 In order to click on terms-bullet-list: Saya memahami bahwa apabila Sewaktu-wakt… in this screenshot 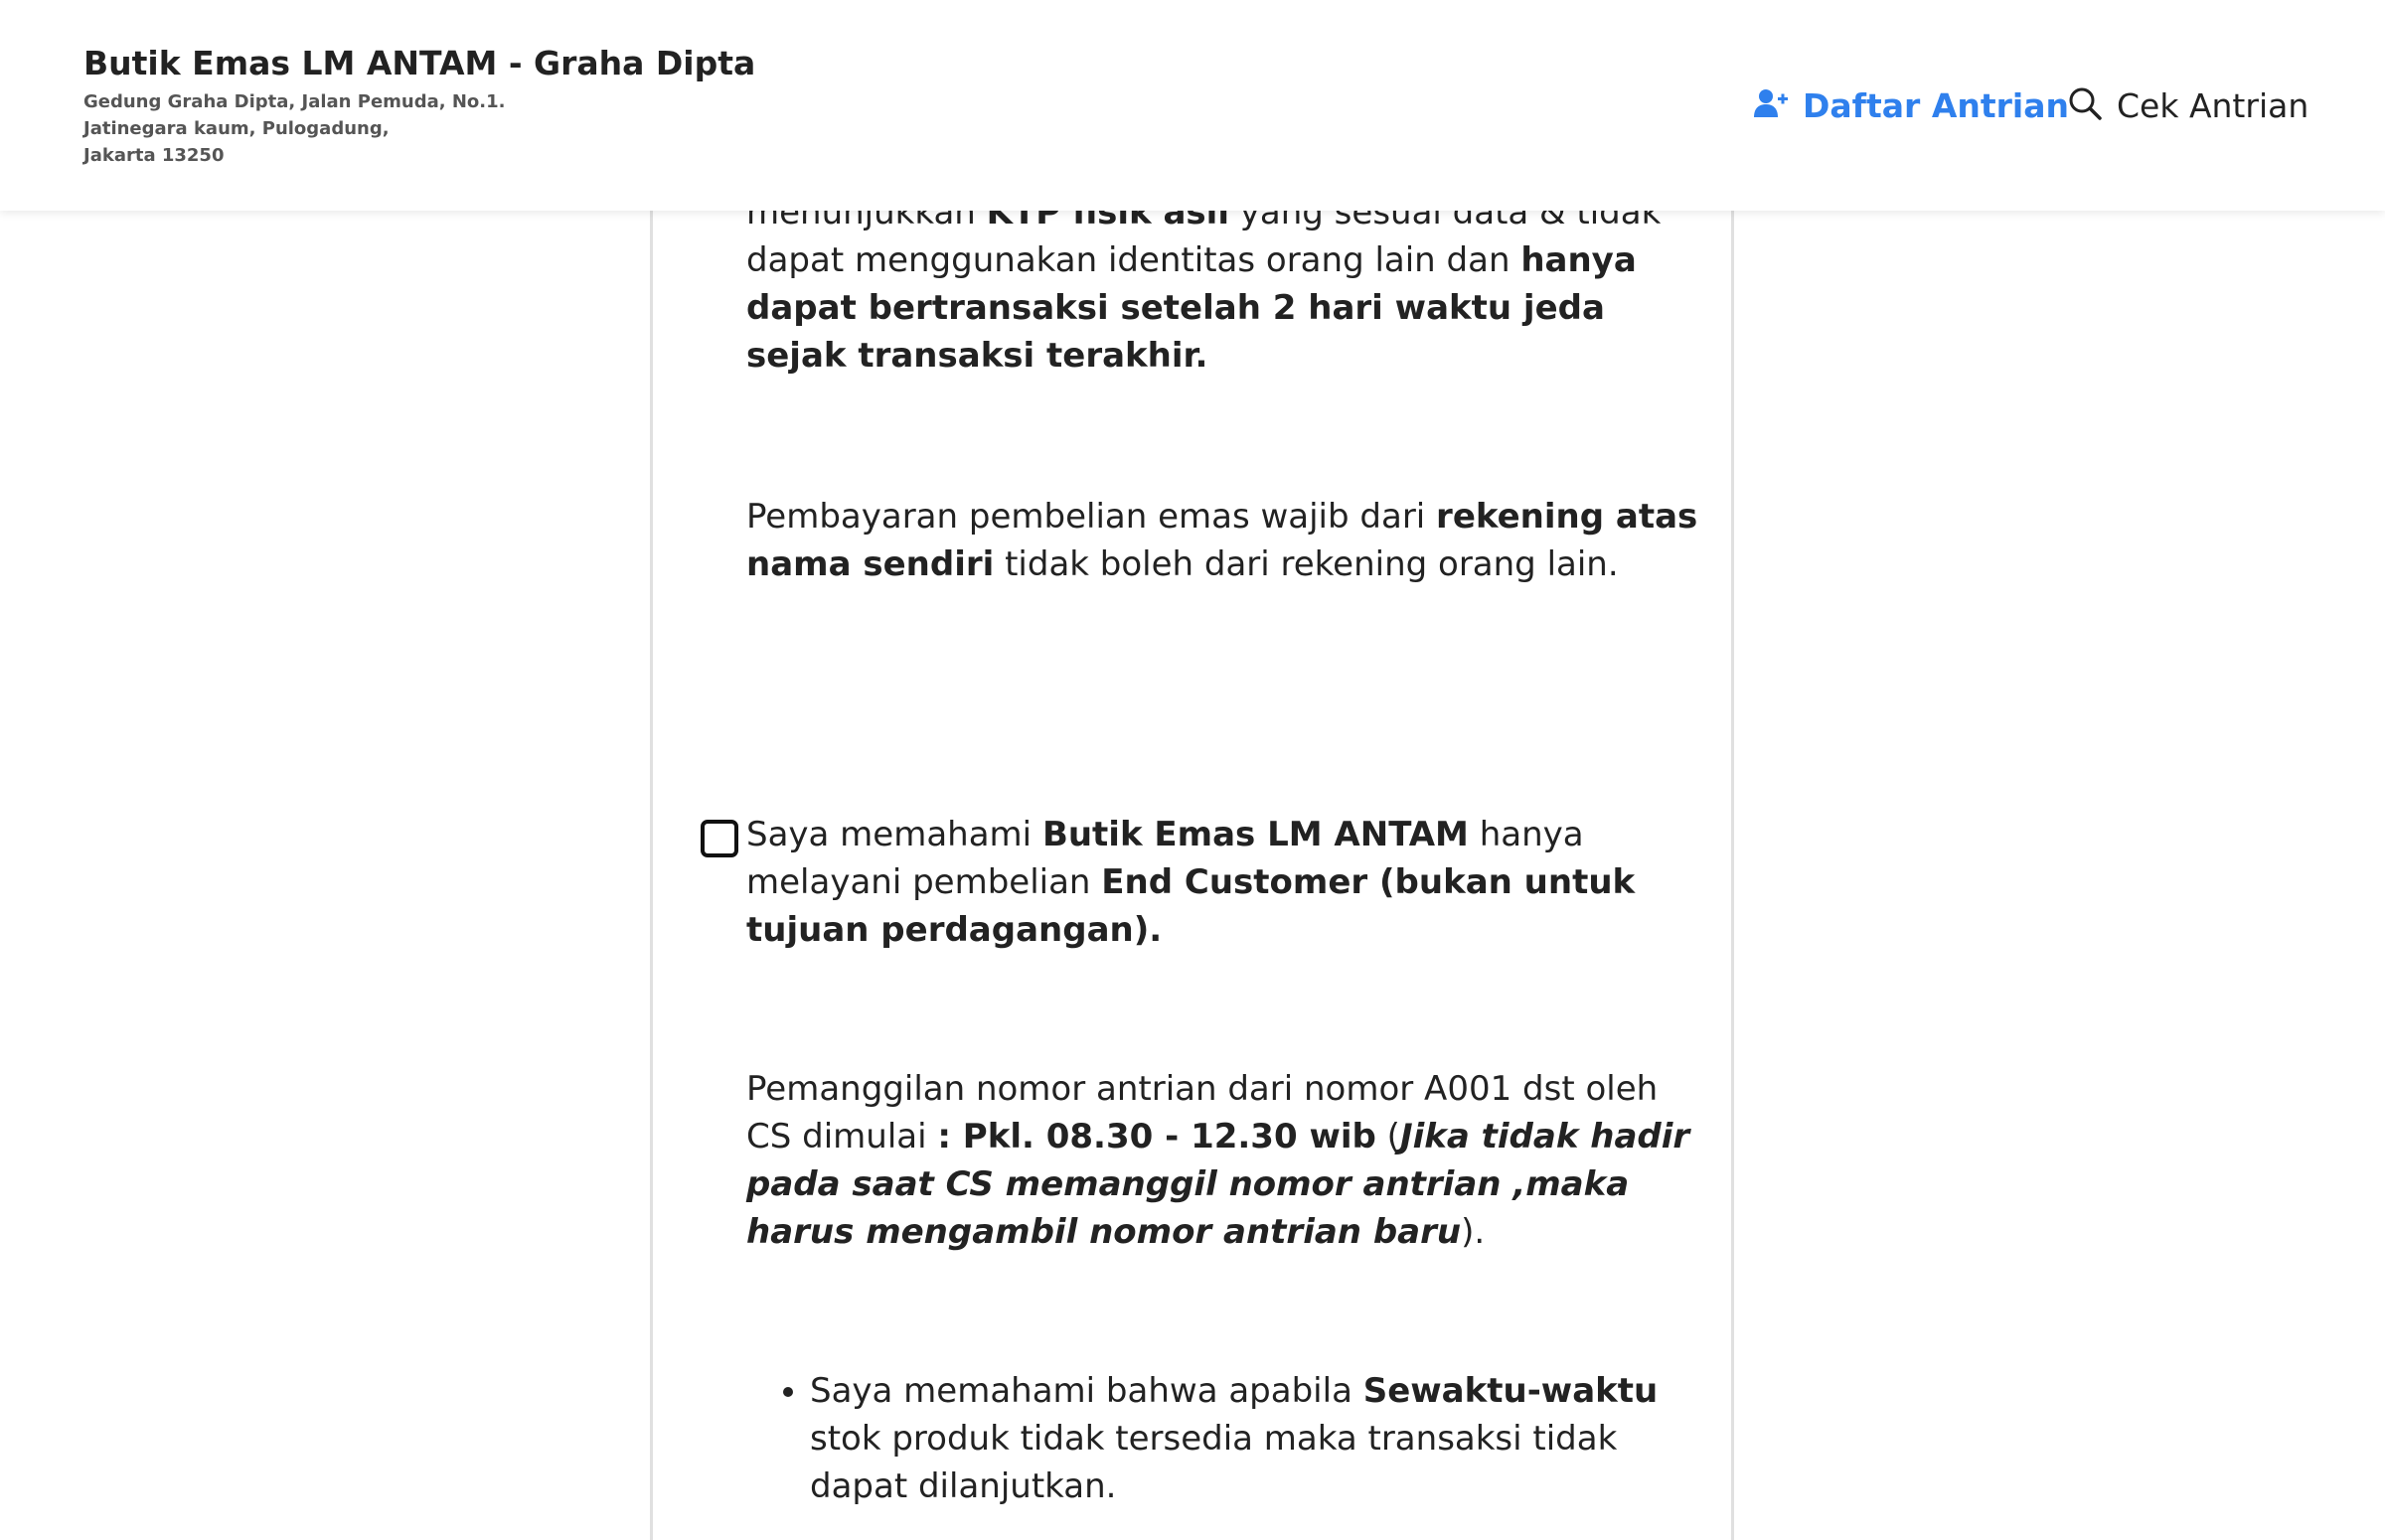, I will do `click(1223, 1439)`.